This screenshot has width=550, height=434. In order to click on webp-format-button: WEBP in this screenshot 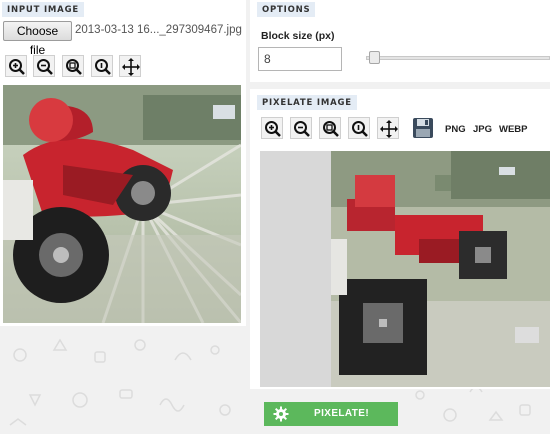, I will do `click(513, 129)`.